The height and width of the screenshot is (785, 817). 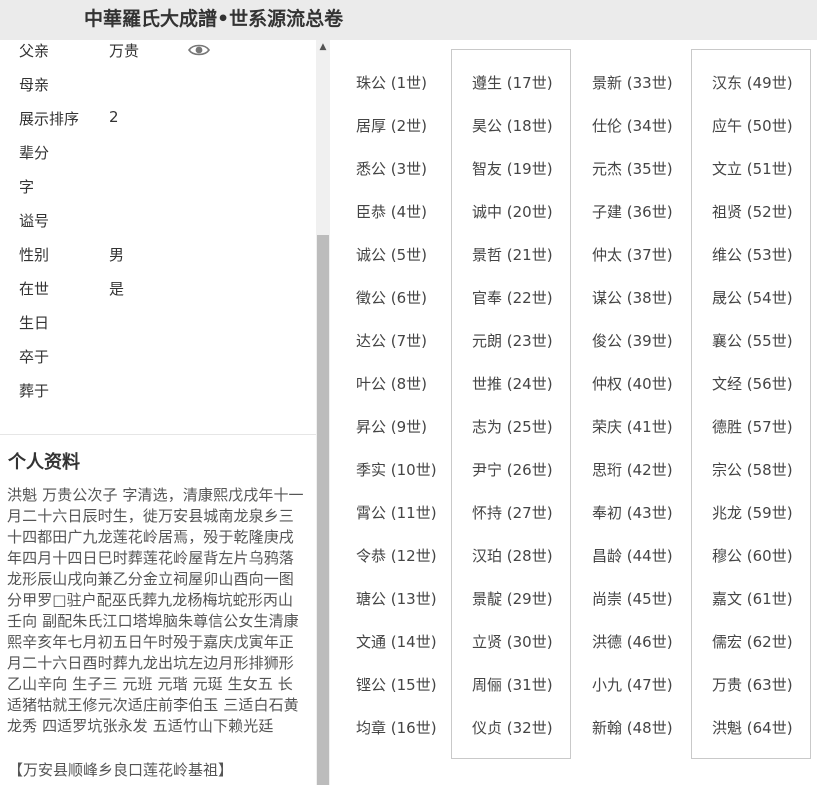 What do you see at coordinates (632, 426) in the screenshot?
I see `generation-link: 荣庆 (41世)` at bounding box center [632, 426].